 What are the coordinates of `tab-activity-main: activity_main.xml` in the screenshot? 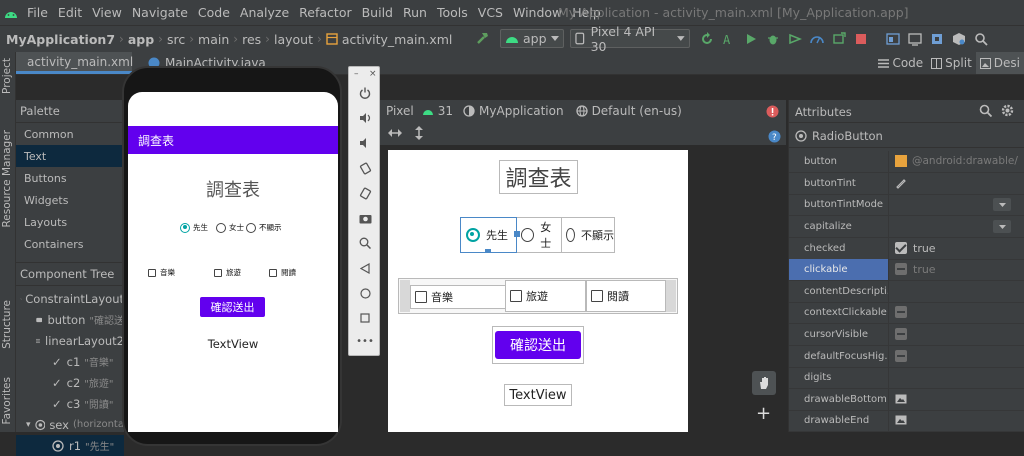 It's located at (74, 63).